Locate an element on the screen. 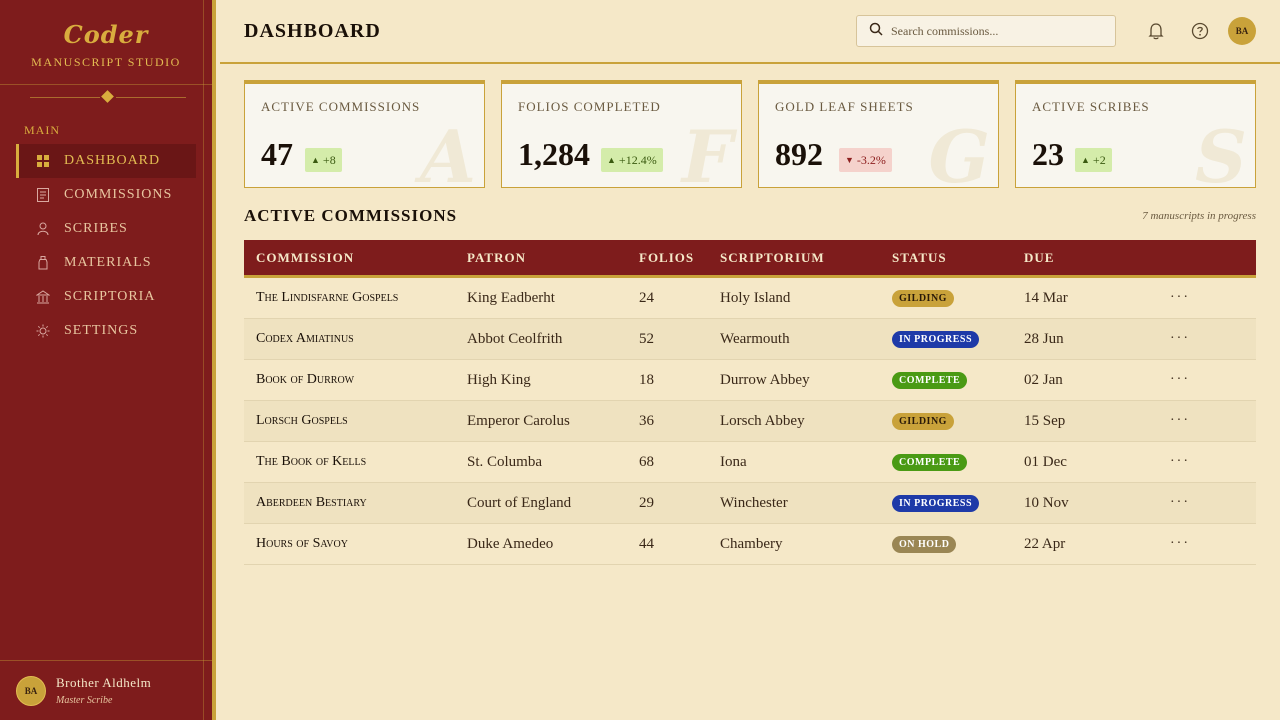  commission-cell: The Book of Kells is located at coordinates (311, 461).